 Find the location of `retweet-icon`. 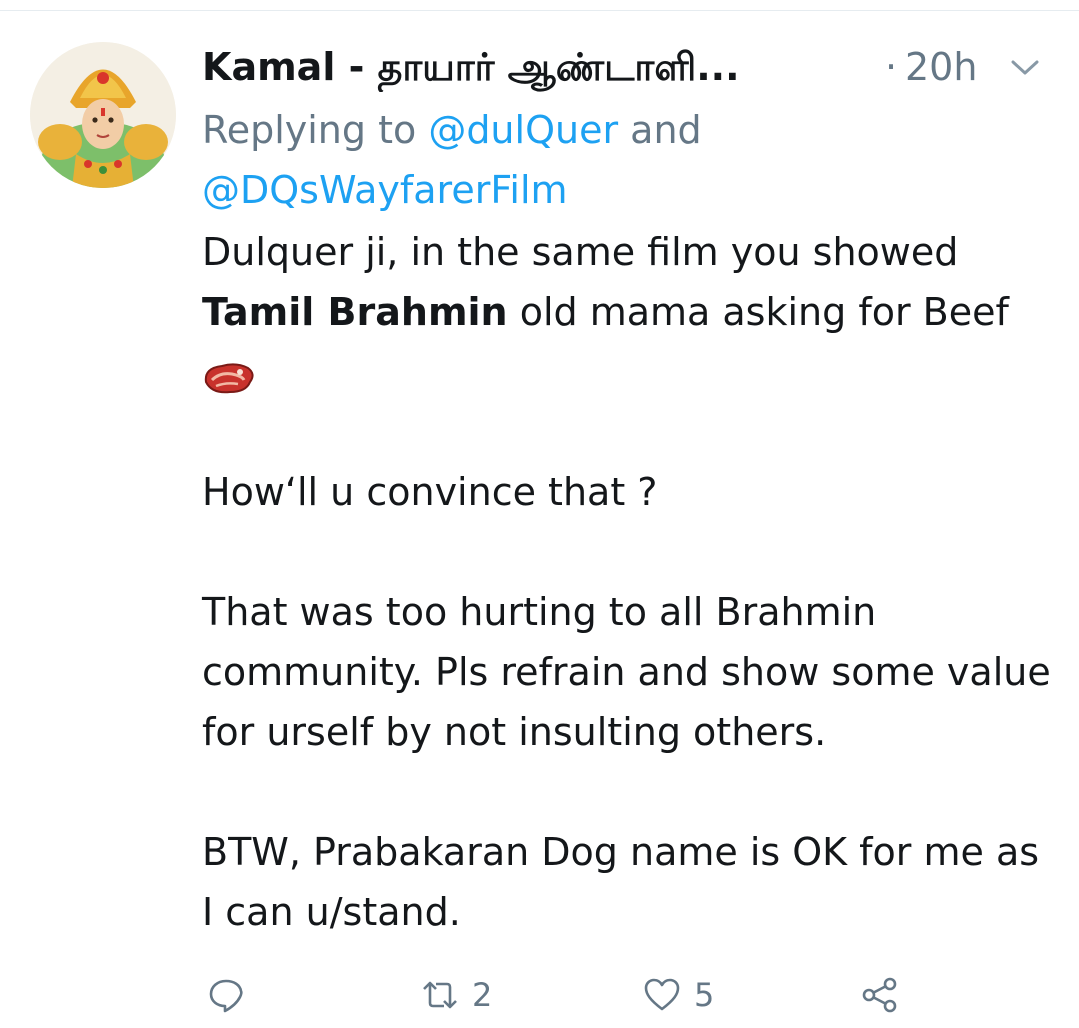

retweet-icon is located at coordinates (440, 995).